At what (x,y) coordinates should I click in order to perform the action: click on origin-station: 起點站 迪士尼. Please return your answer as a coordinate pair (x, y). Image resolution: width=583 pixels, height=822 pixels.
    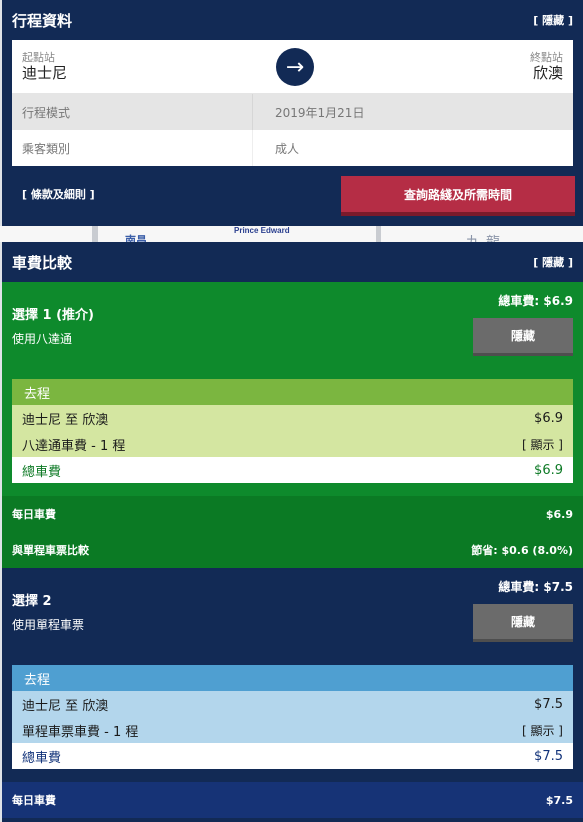
    Looking at the image, I should click on (45, 67).